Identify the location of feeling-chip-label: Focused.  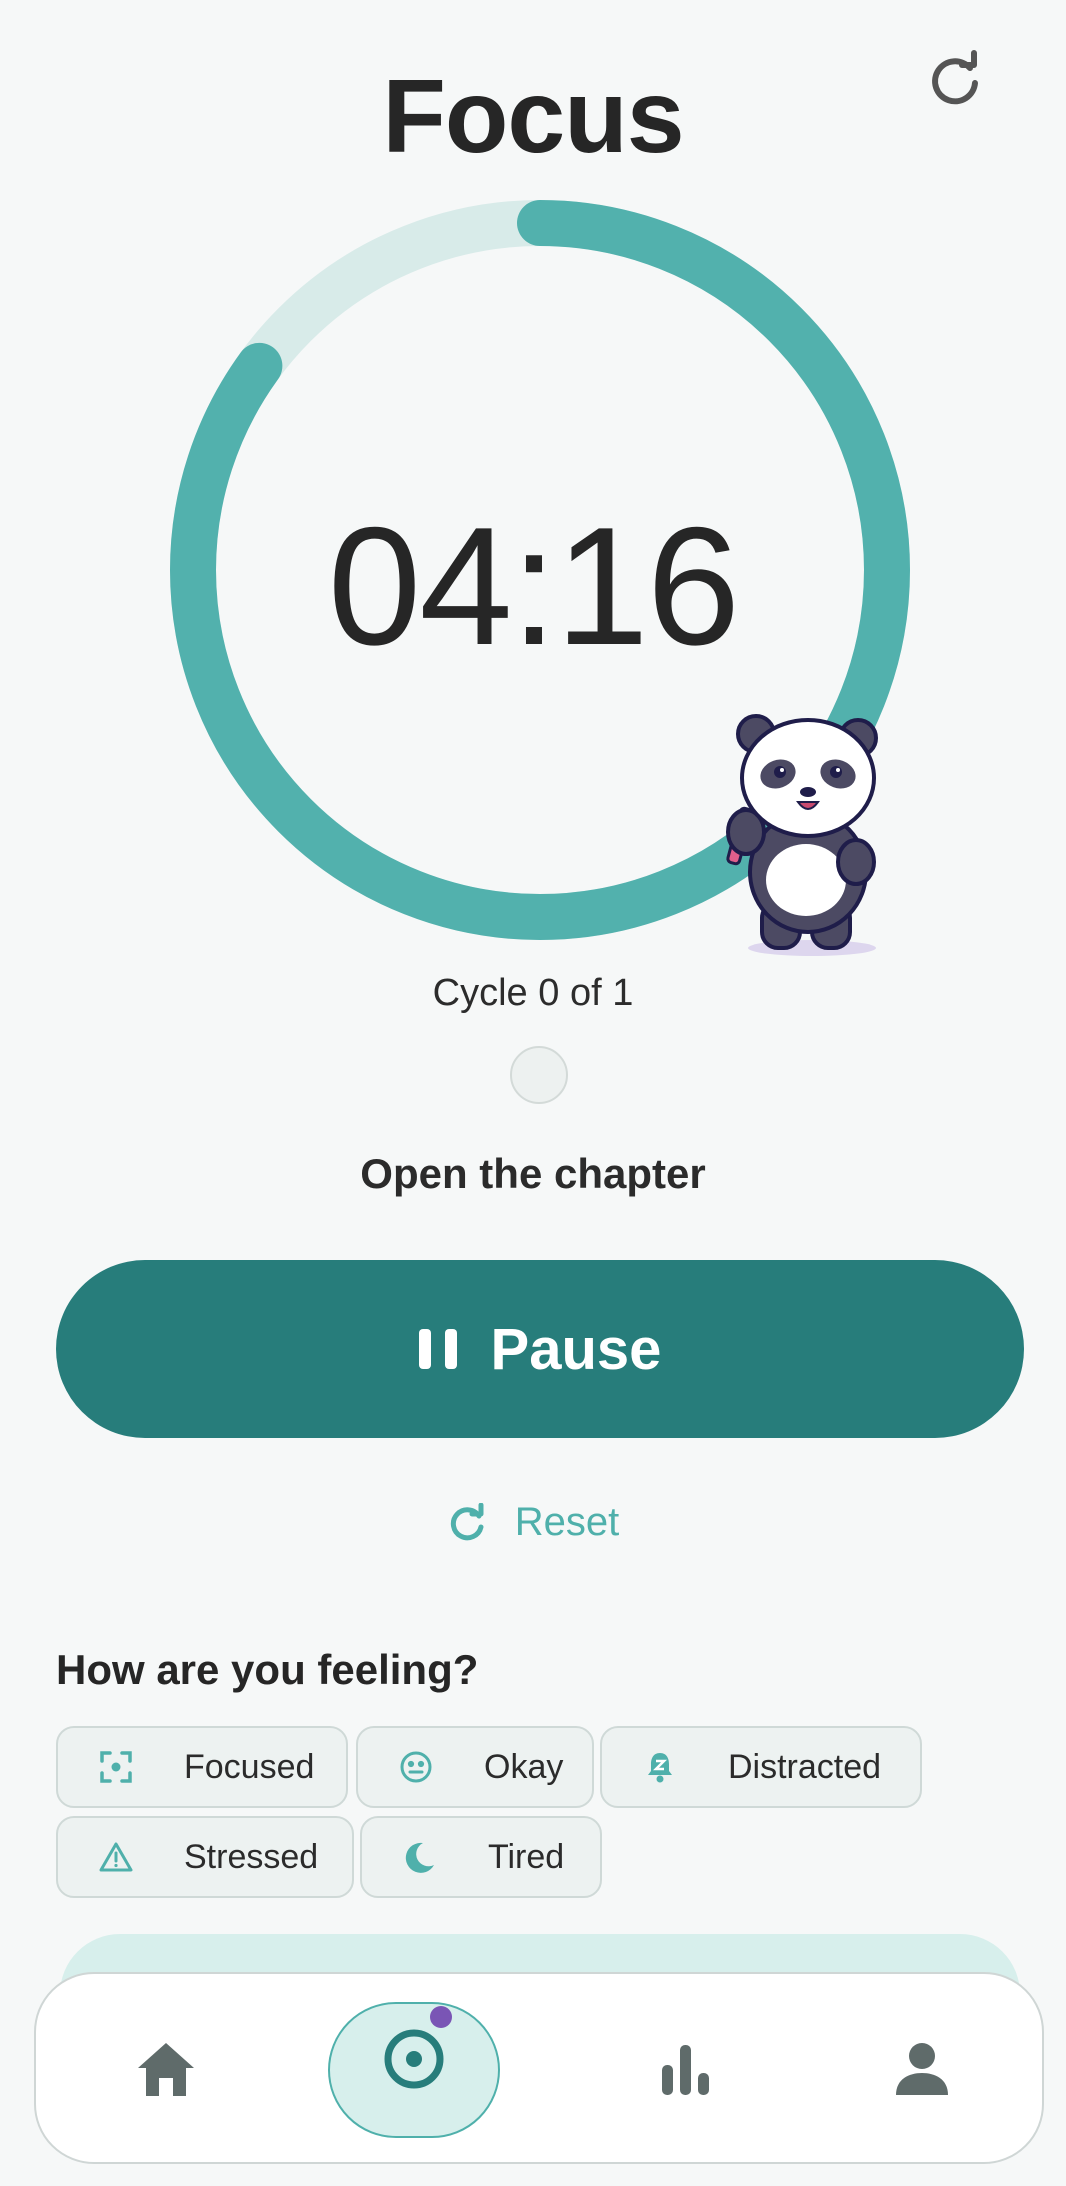
(249, 1766).